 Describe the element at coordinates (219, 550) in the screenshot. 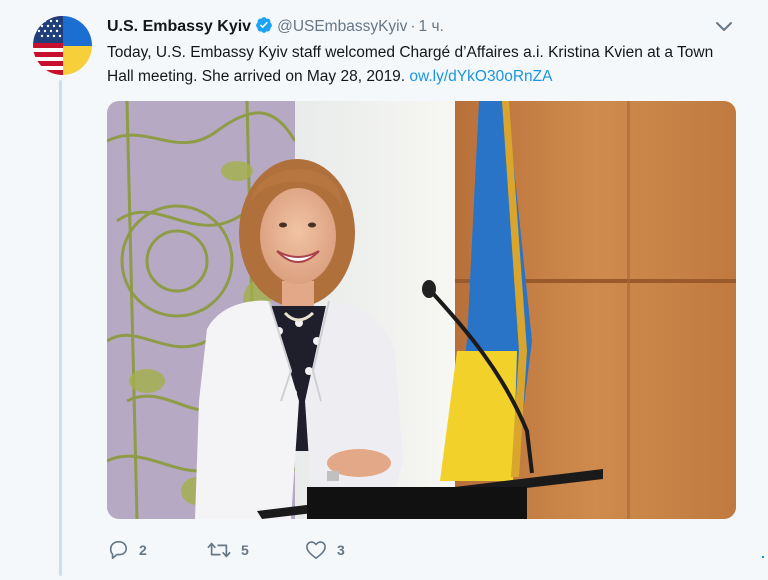

I see `retweet-icon` at that location.